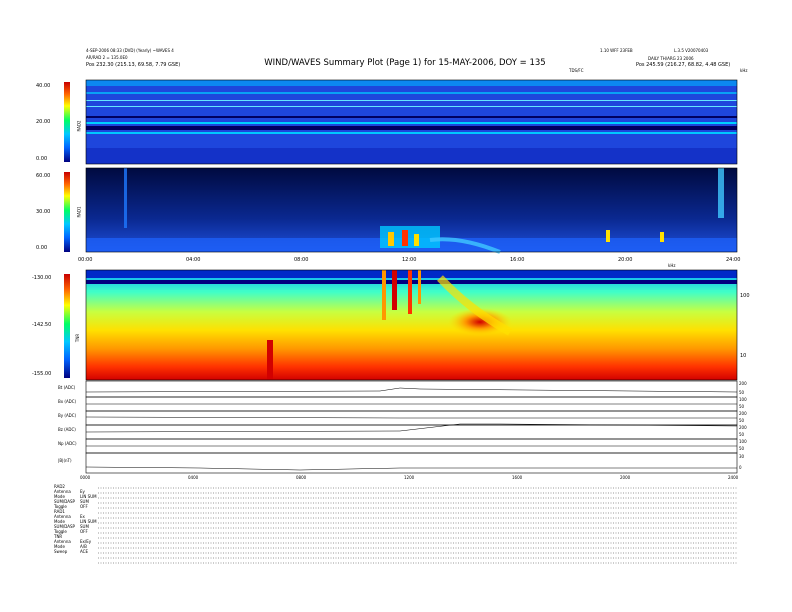 The height and width of the screenshot is (612, 792). Describe the element at coordinates (743, 356) in the screenshot. I see `tnr-right-tick-10: 10` at that location.